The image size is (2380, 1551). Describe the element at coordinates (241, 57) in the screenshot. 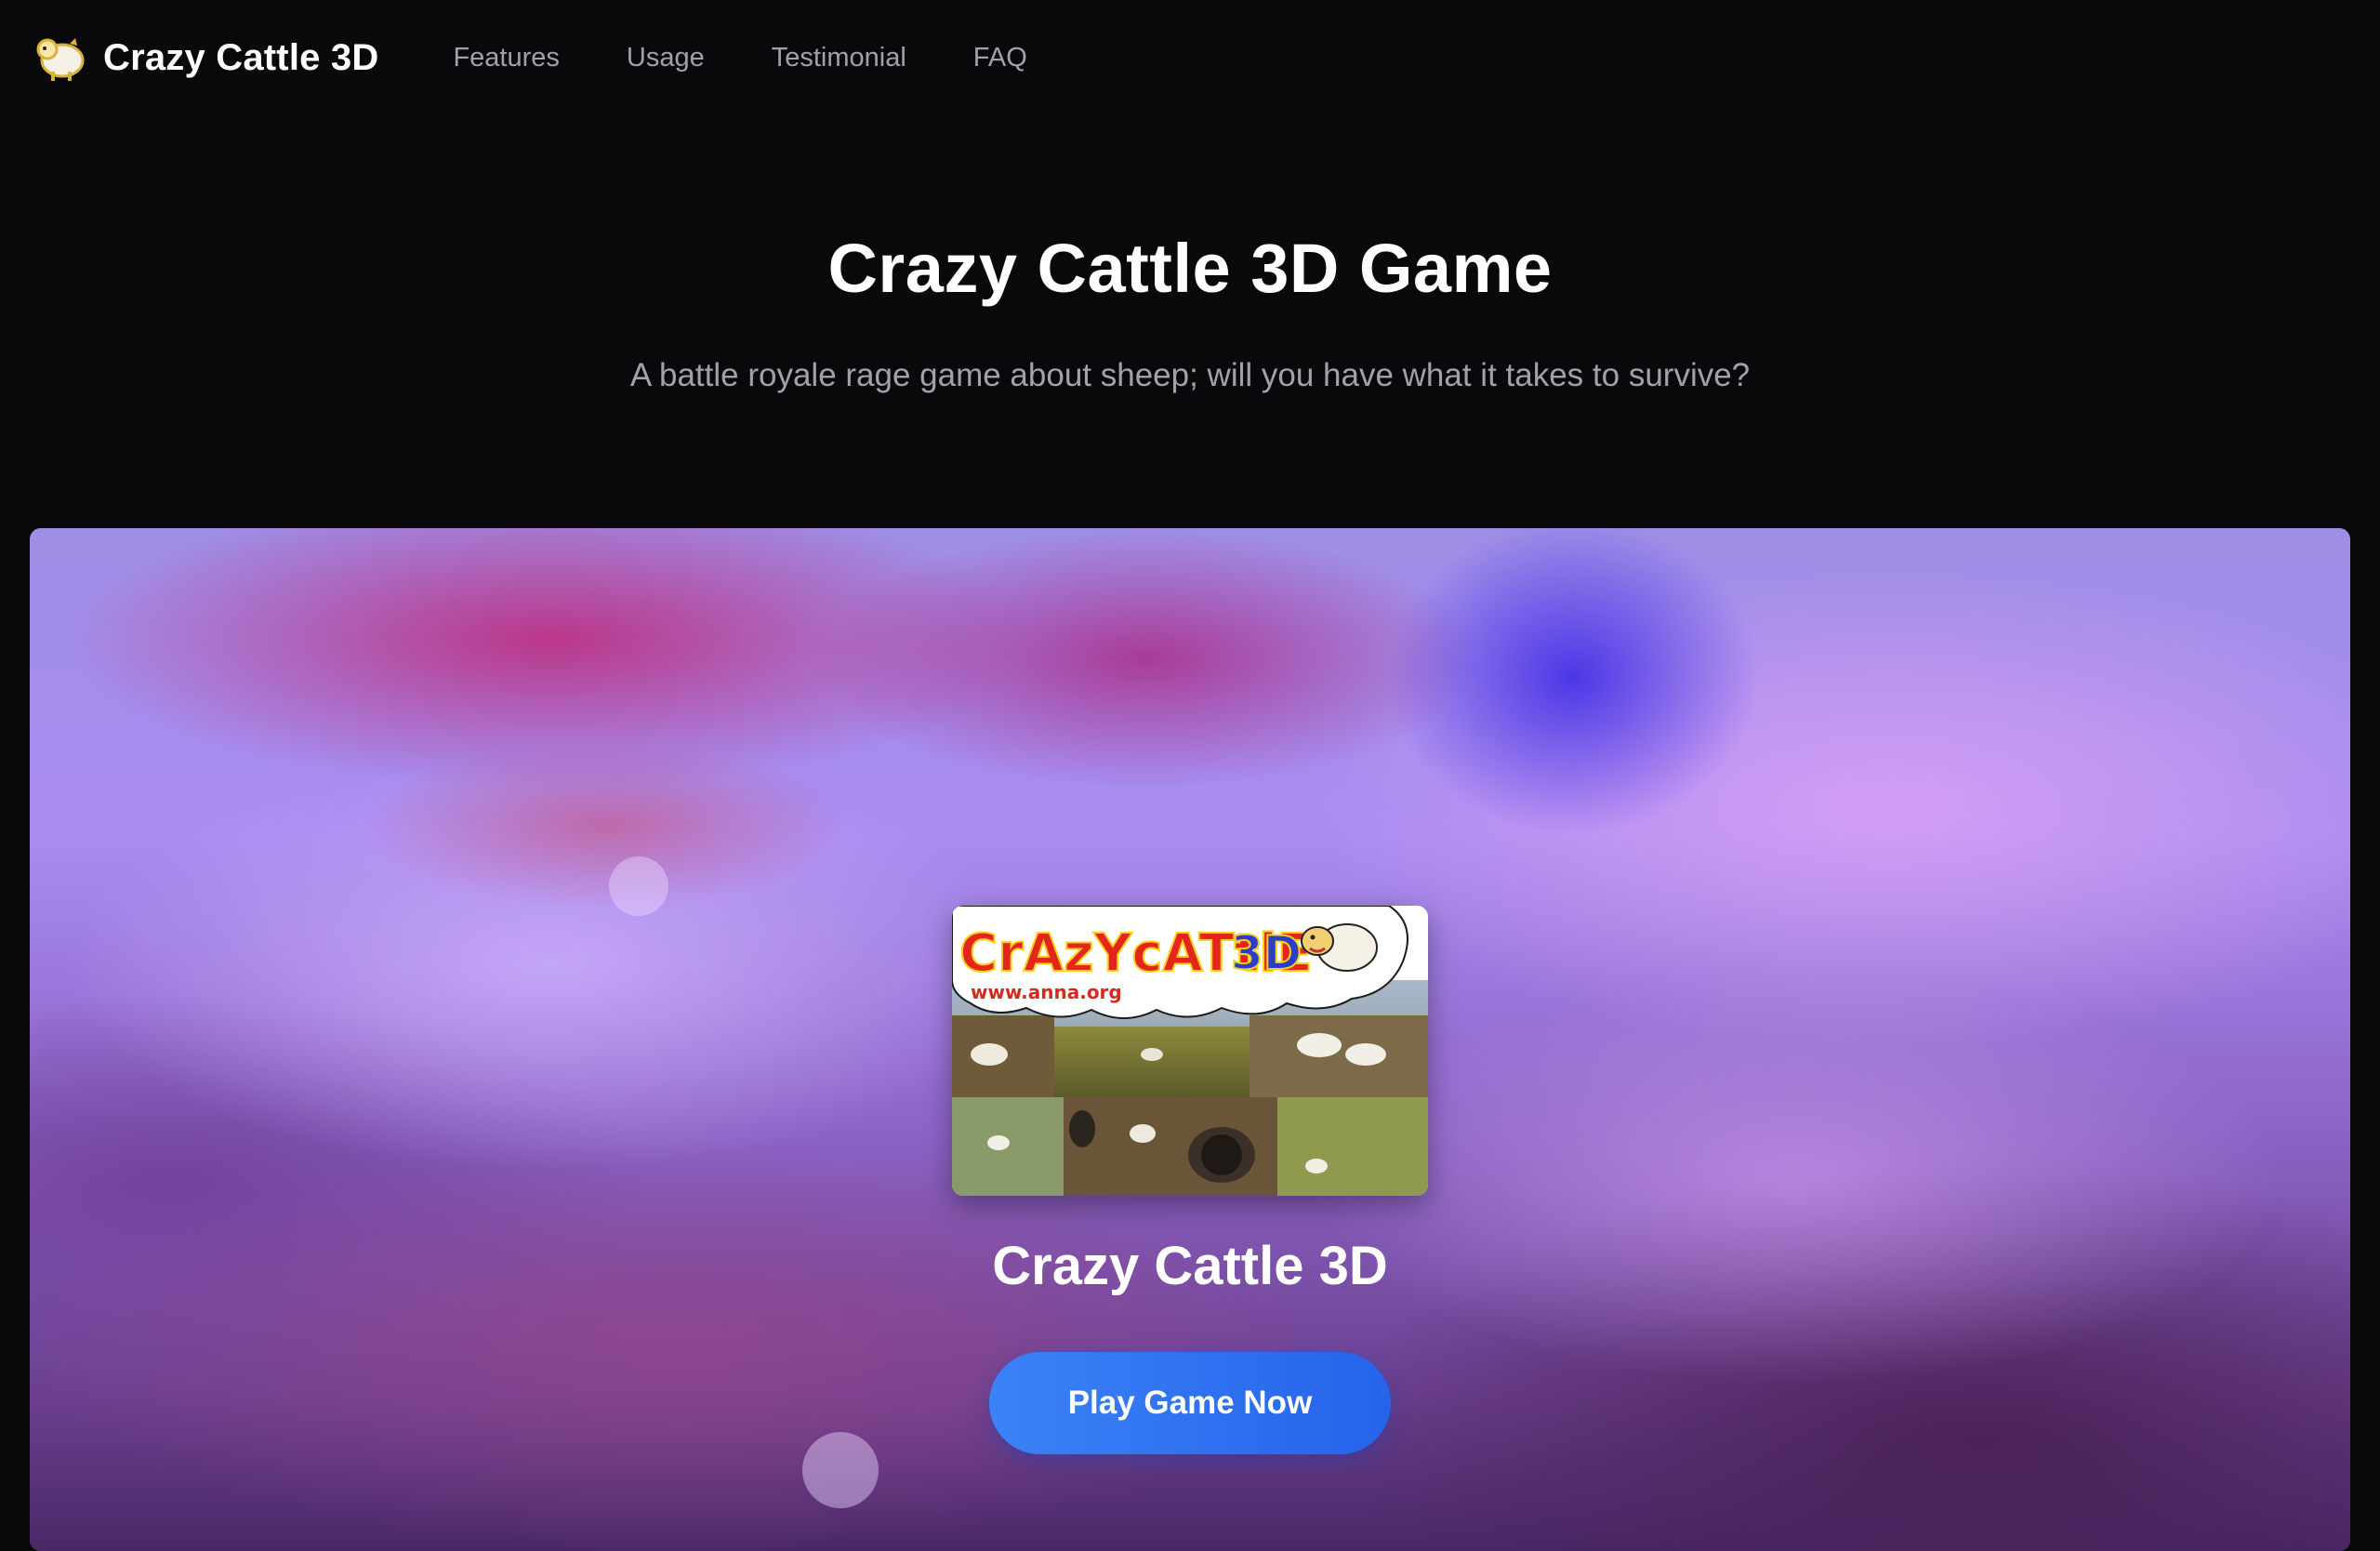

I see `brand-name: Crazy Cattle 3D` at that location.